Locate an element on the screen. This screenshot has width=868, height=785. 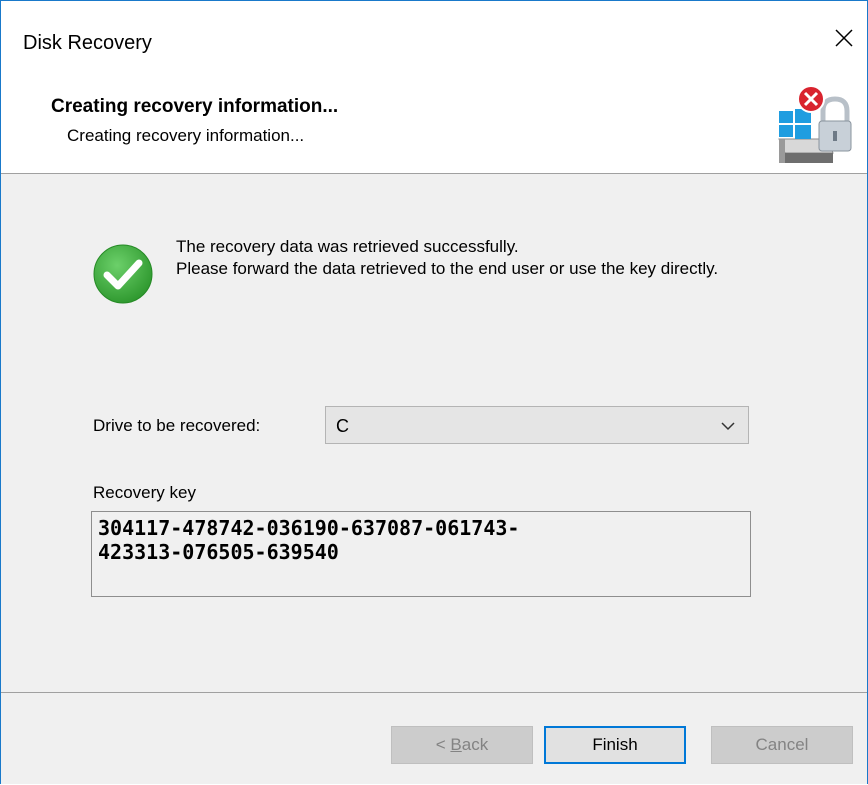
cancel-button-label: Cancel is located at coordinates (782, 744).